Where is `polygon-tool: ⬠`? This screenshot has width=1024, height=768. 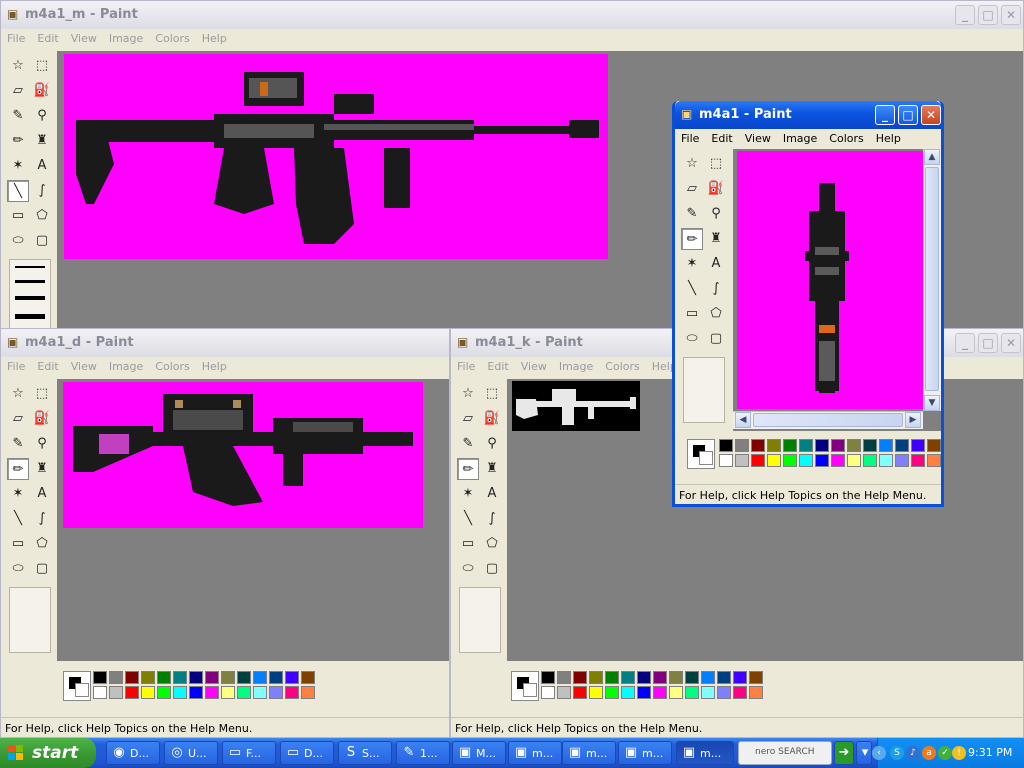 polygon-tool: ⬠ is located at coordinates (716, 314).